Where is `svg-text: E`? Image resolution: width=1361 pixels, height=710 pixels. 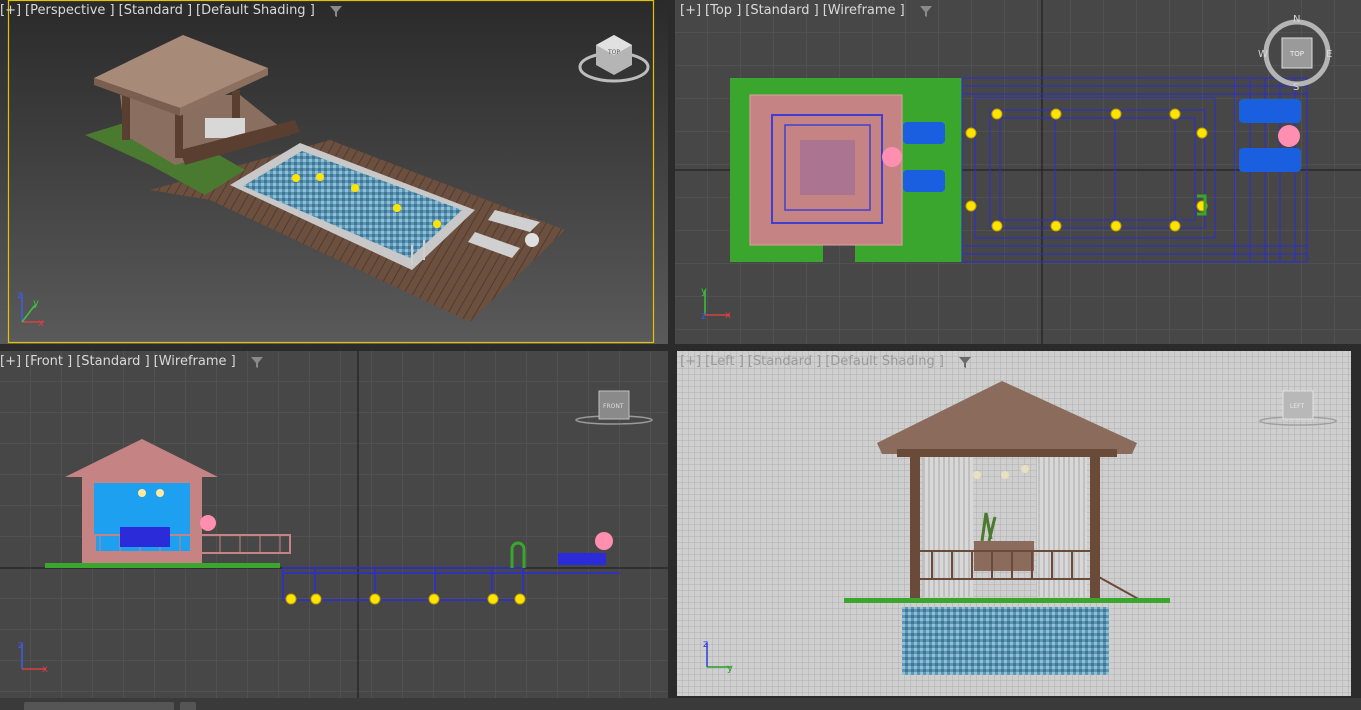 svg-text: E is located at coordinates (1329, 54).